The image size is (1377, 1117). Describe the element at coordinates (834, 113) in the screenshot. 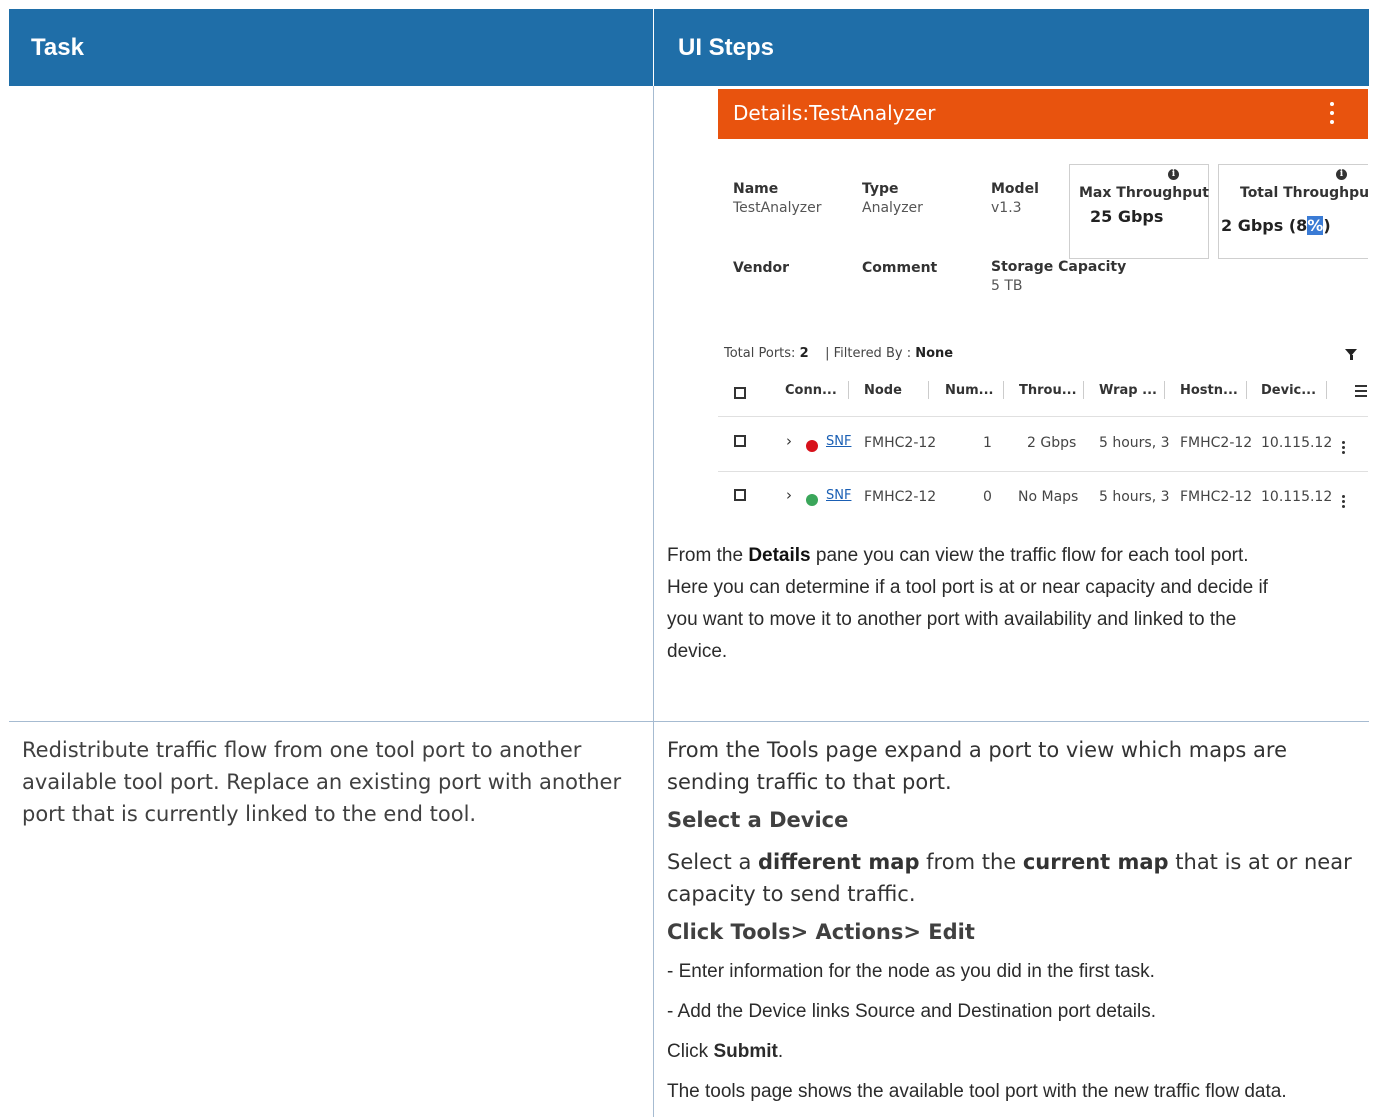

I see `details-title: Details:TestAnalyzer` at that location.